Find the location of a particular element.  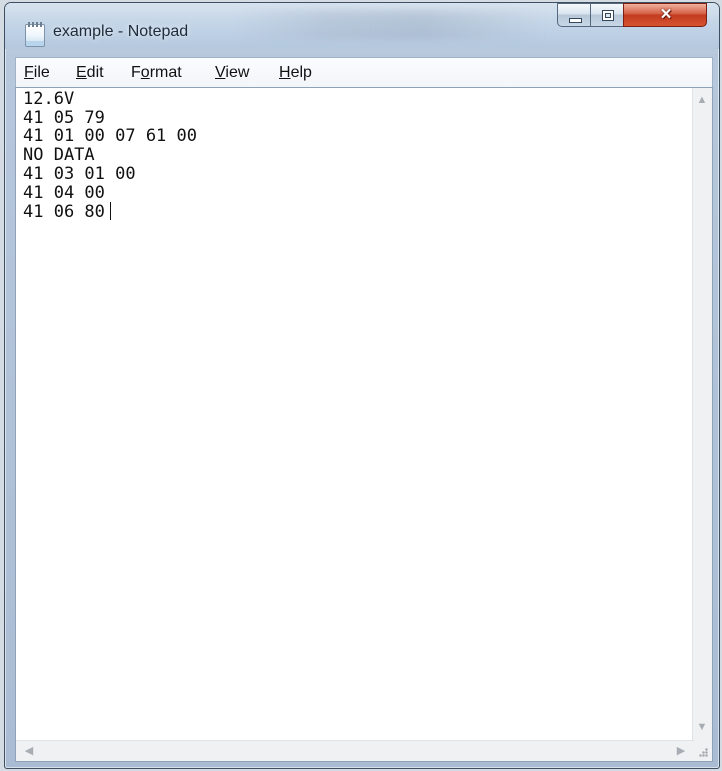

menu-format: Format is located at coordinates (156, 73).